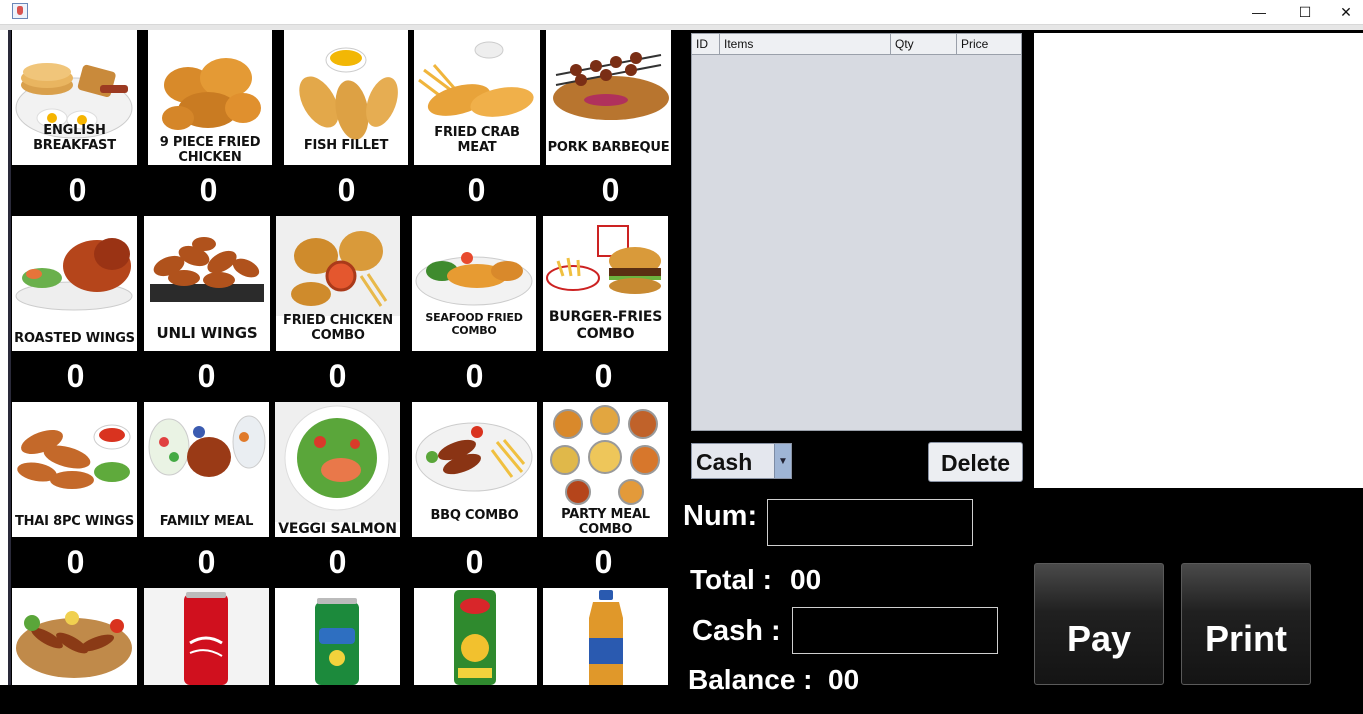 Image resolution: width=1363 pixels, height=714 pixels. Describe the element at coordinates (477, 140) in the screenshot. I see `menu-item-label: FRIED CRAB MEAT` at that location.